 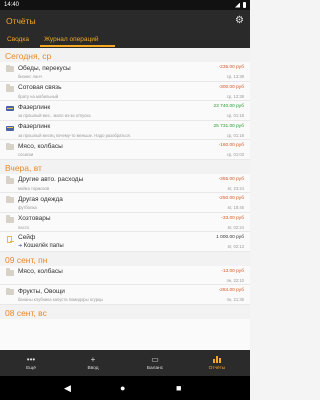 What do you see at coordinates (125, 5) in the screenshot?
I see `status-bar: 14:40` at bounding box center [125, 5].